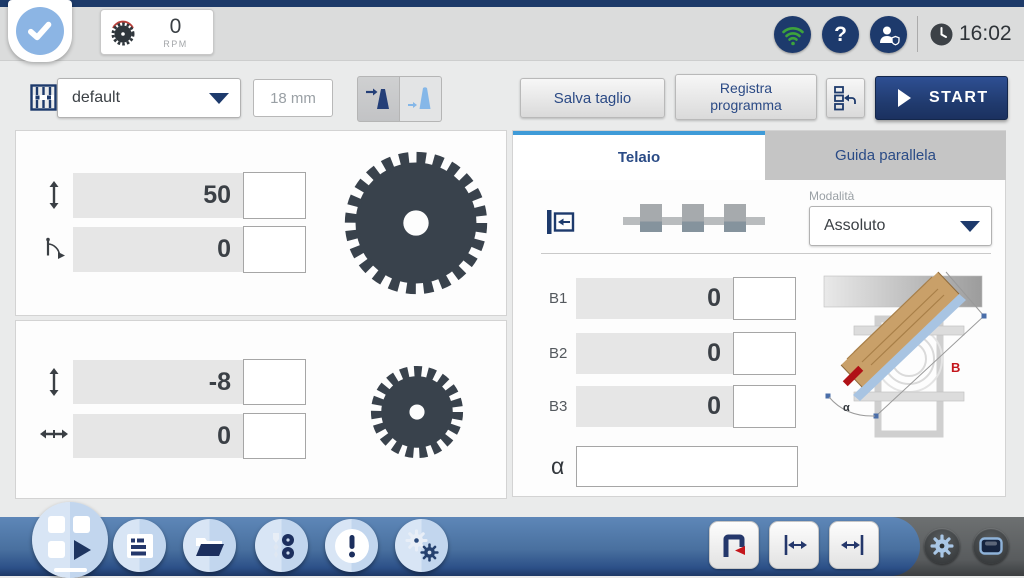  I want to click on active-nav-indicator, so click(70, 570).